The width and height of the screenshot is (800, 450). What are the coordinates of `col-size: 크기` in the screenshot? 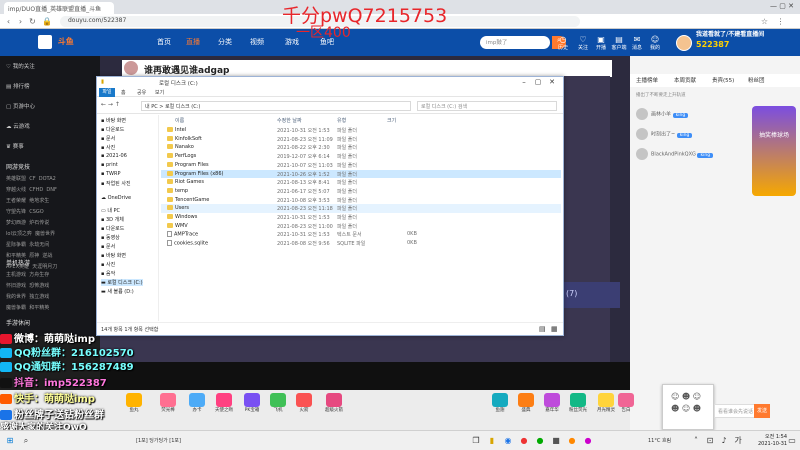 It's located at (391, 120).